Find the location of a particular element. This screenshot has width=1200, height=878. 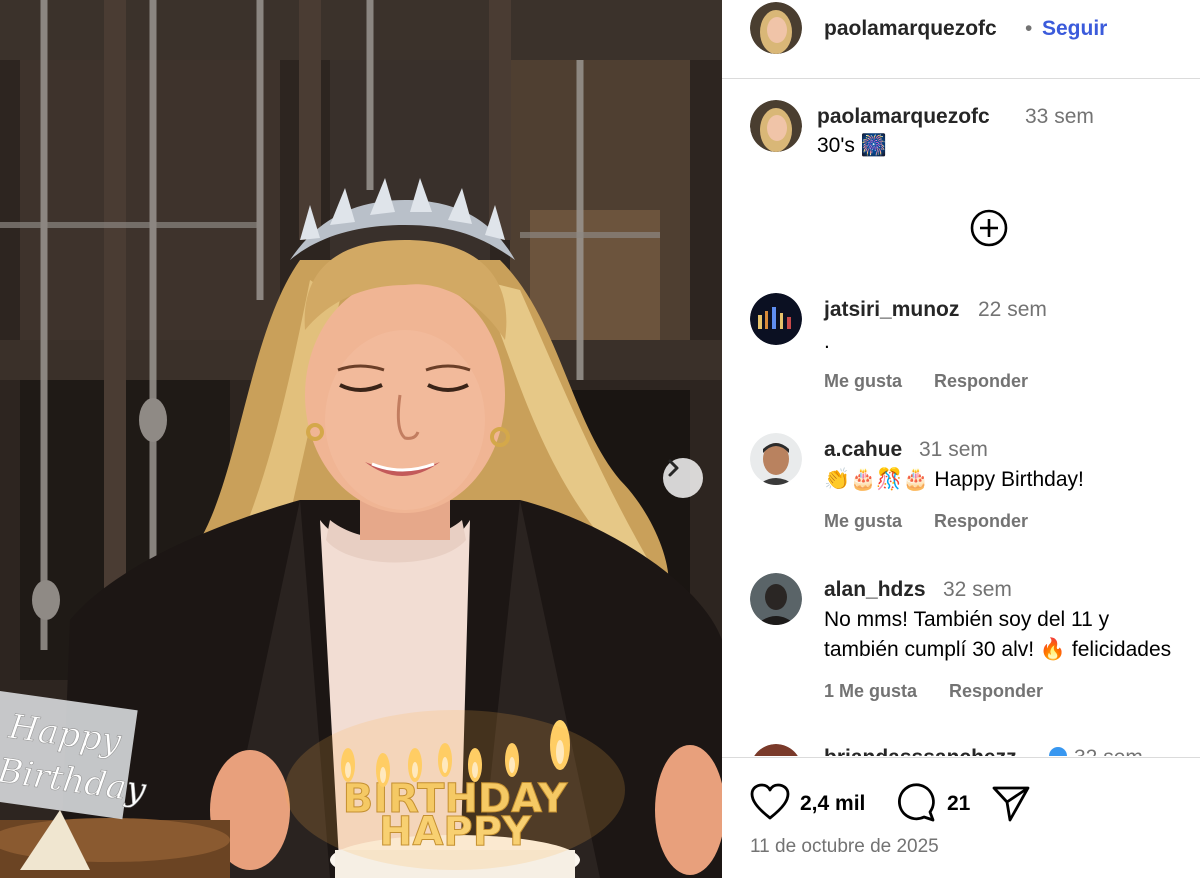

plus-circle-icon is located at coordinates (989, 228).